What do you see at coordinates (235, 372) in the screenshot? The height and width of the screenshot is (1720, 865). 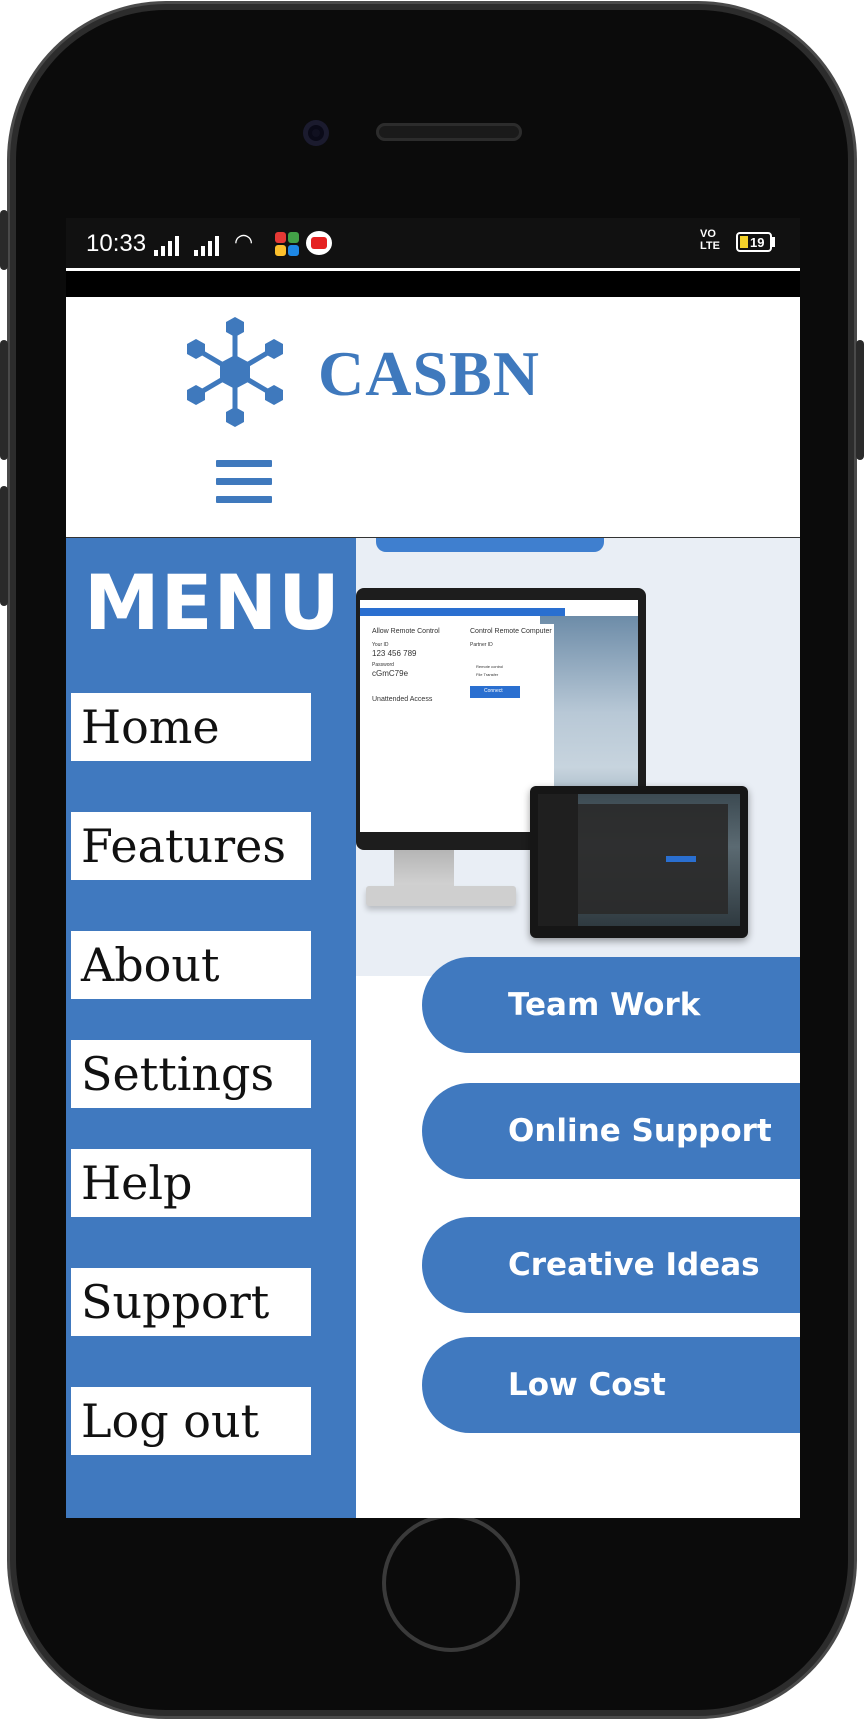 I see `molecule-network-icon` at bounding box center [235, 372].